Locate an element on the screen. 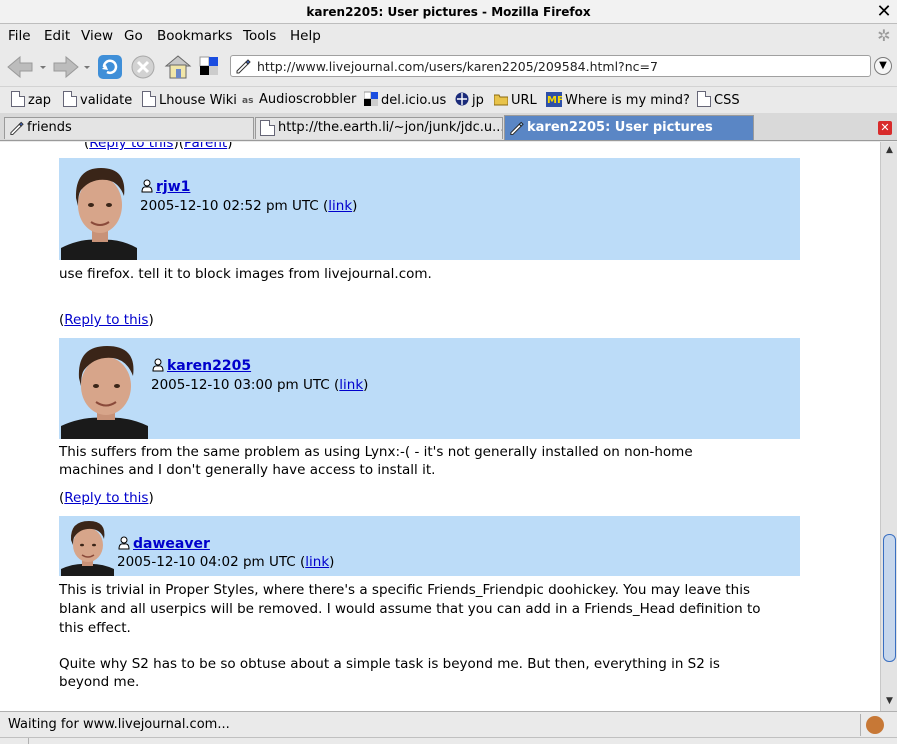 The width and height of the screenshot is (897, 744). close-tab-icon: ✕ is located at coordinates (885, 128).